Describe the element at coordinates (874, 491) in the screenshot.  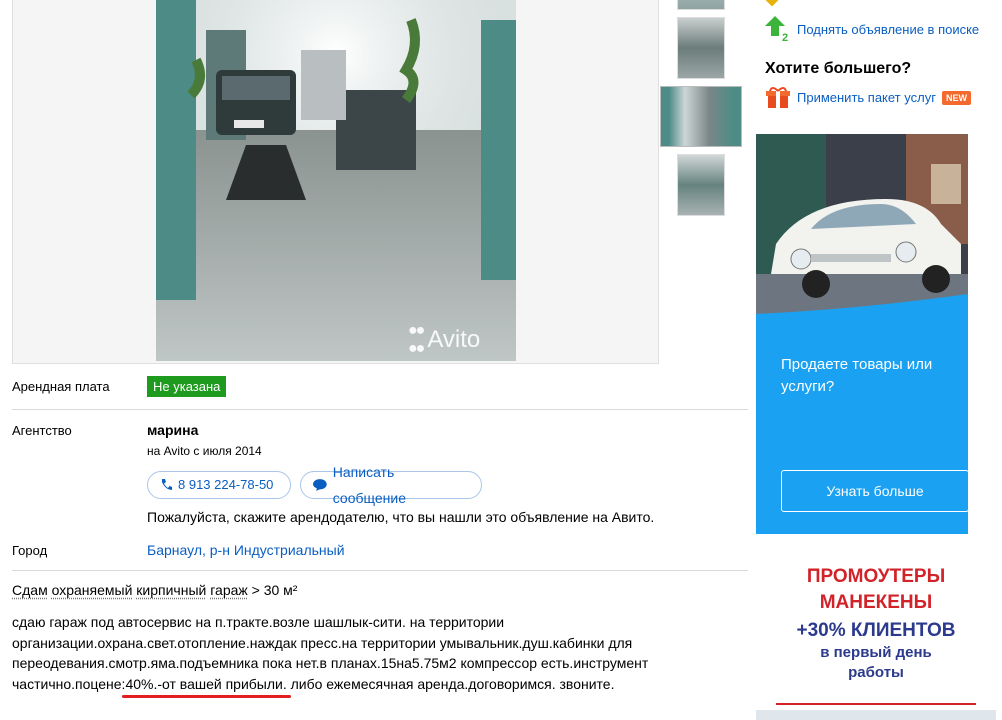
I see `learn-more-button: Узнать больше` at that location.